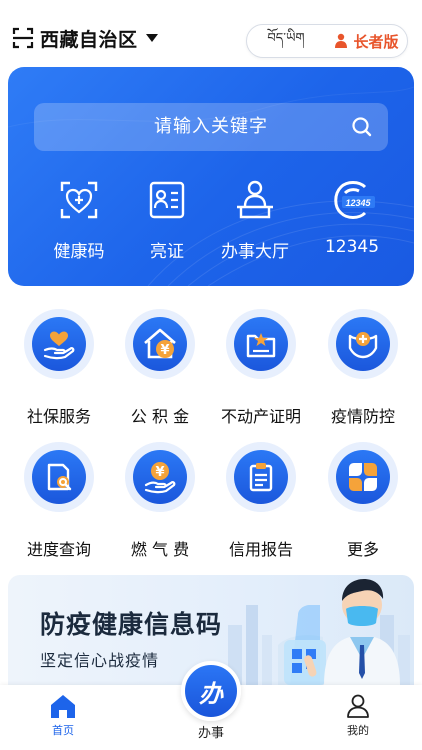 This screenshot has height=750, width=422. I want to click on doctor-illustration, so click(342, 632).